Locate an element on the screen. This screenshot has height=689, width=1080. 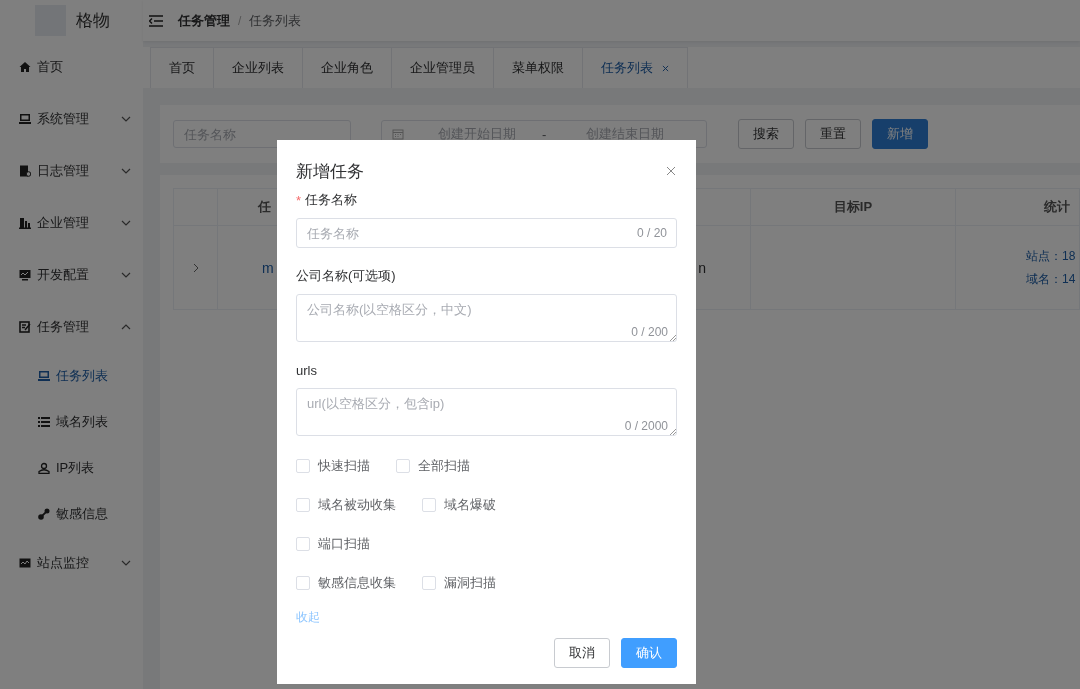
sidebar-item: 首页 is located at coordinates (71, 67).